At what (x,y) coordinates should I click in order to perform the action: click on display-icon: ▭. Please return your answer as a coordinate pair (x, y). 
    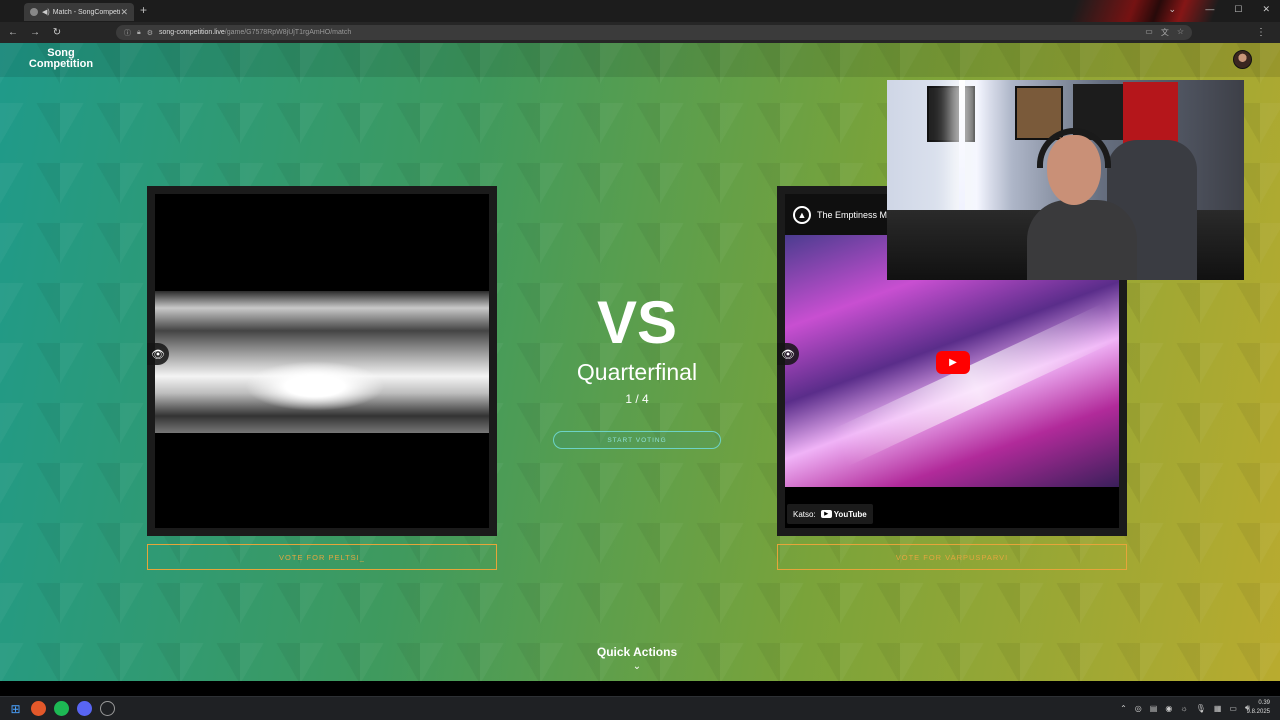
    Looking at the image, I should click on (1233, 708).